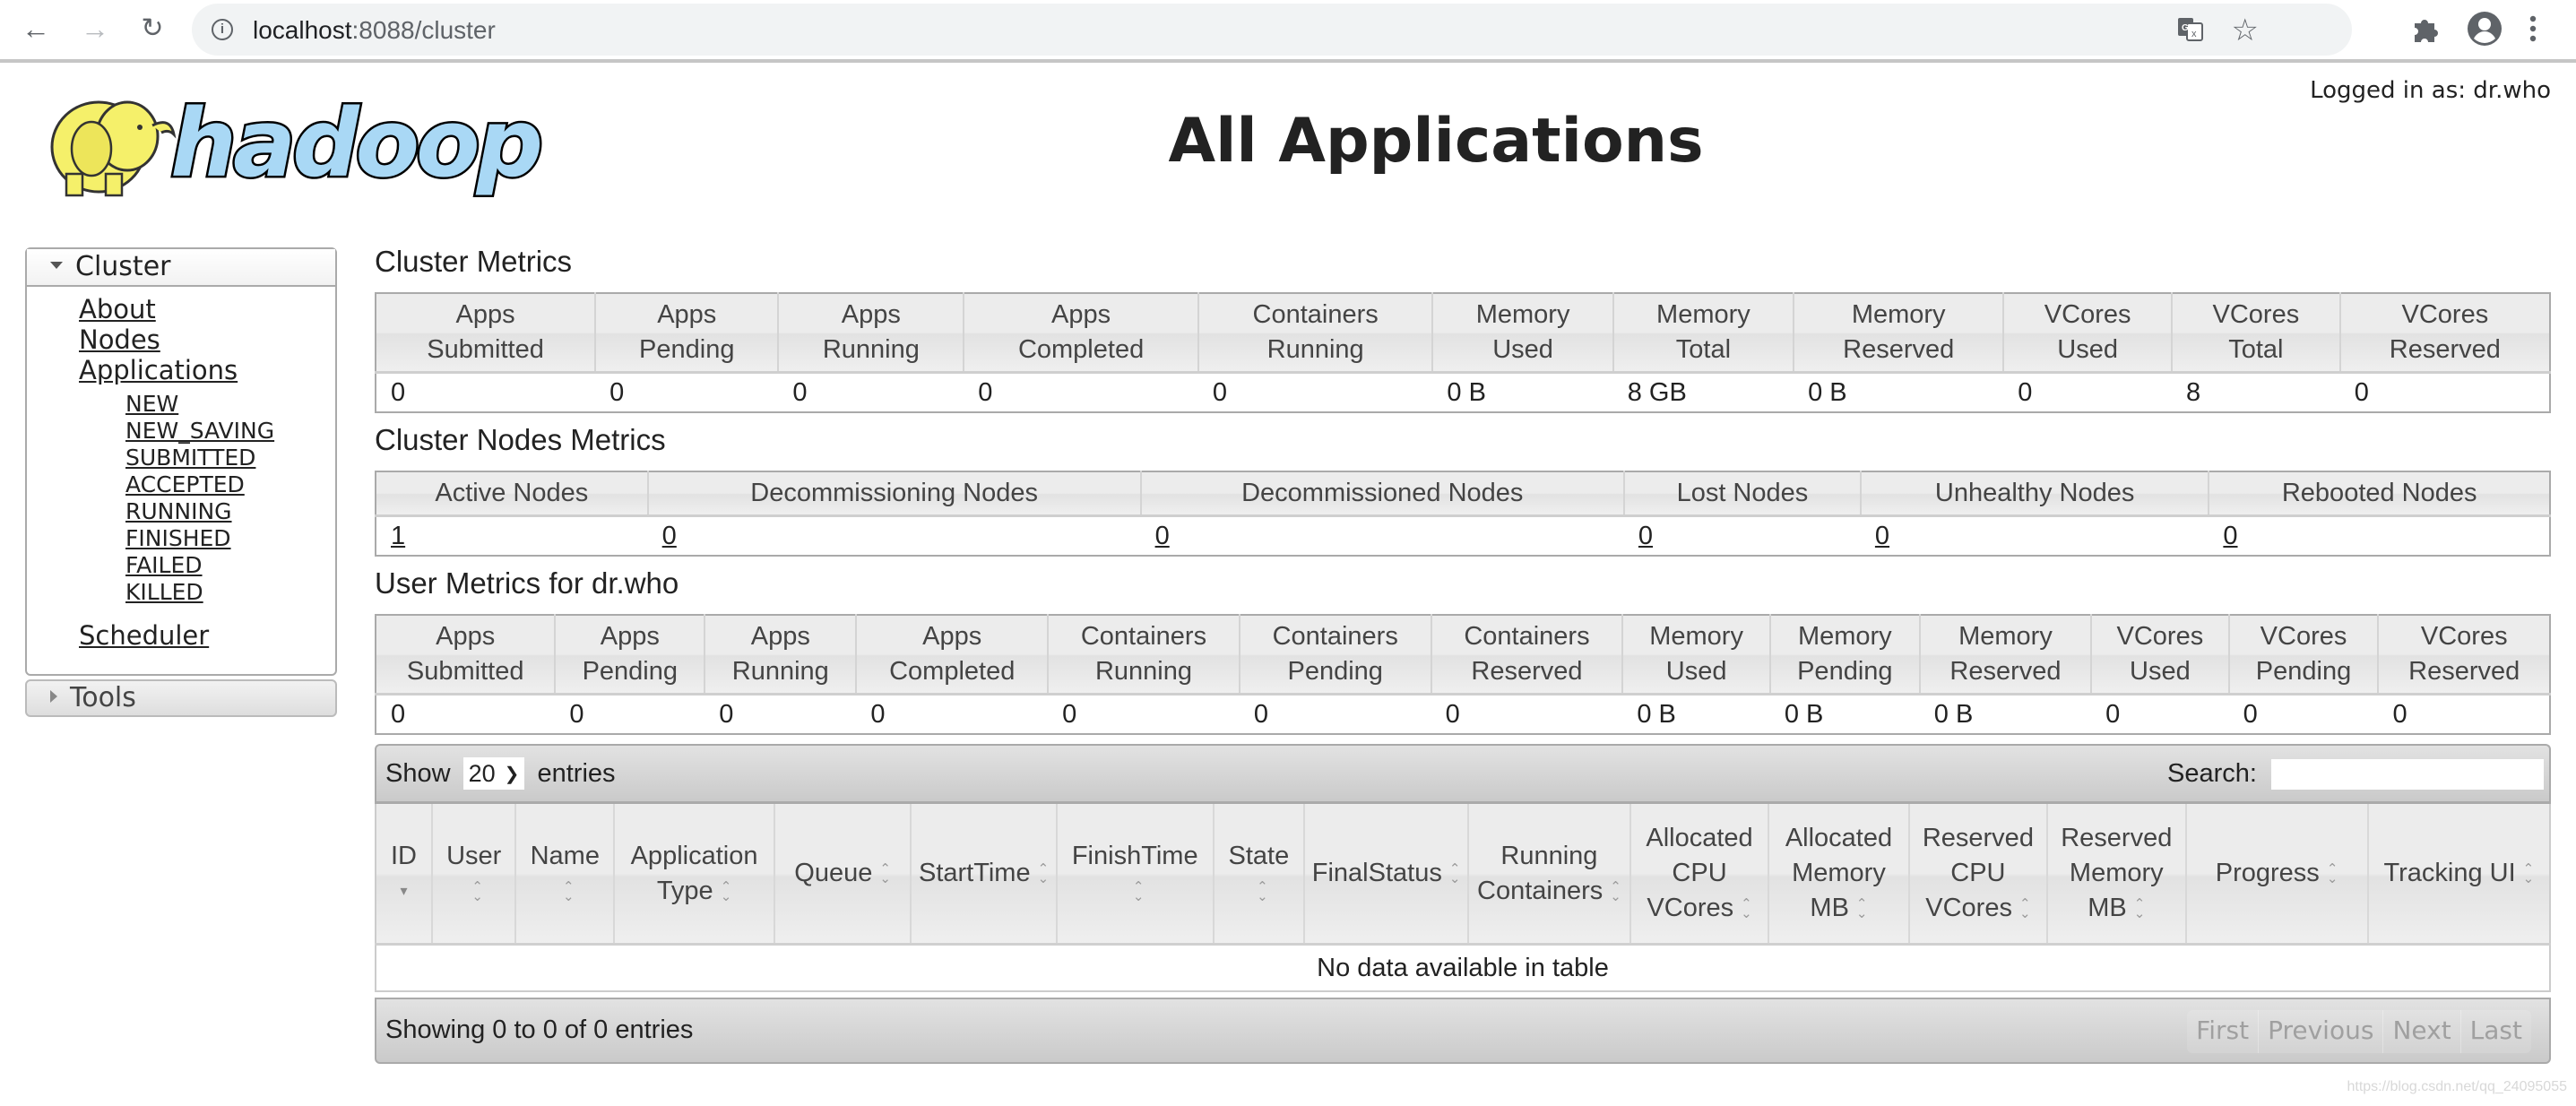 This screenshot has height=1106, width=2576. Describe the element at coordinates (952, 671) in the screenshot. I see `header-line: Completed` at that location.